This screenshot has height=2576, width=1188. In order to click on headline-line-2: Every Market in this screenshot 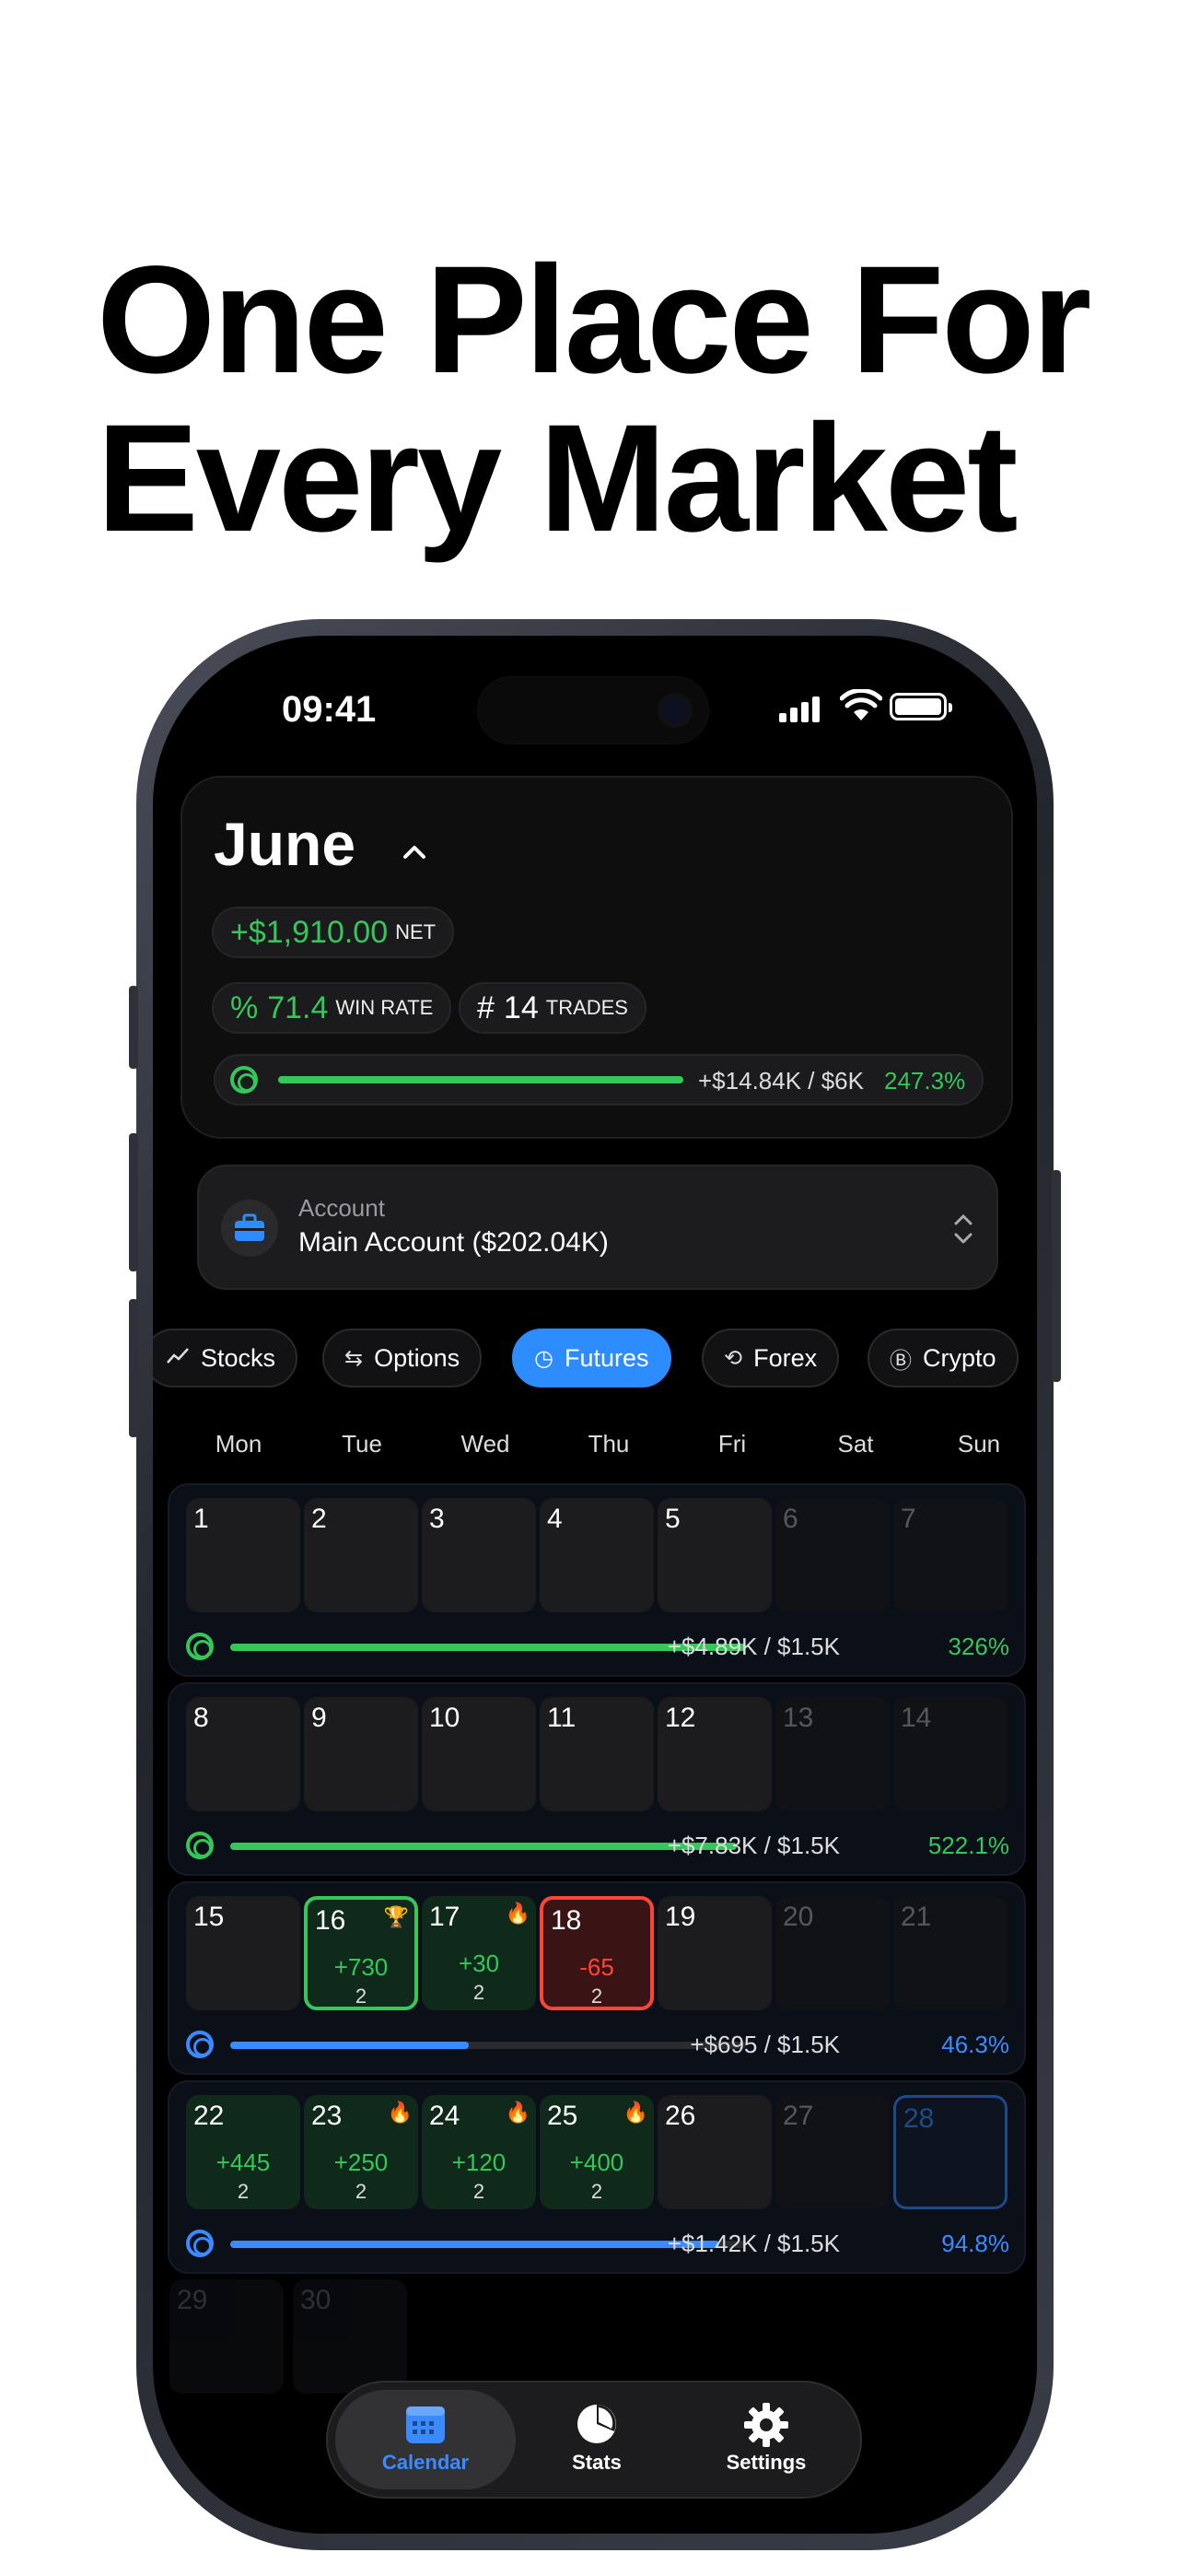, I will do `click(558, 478)`.